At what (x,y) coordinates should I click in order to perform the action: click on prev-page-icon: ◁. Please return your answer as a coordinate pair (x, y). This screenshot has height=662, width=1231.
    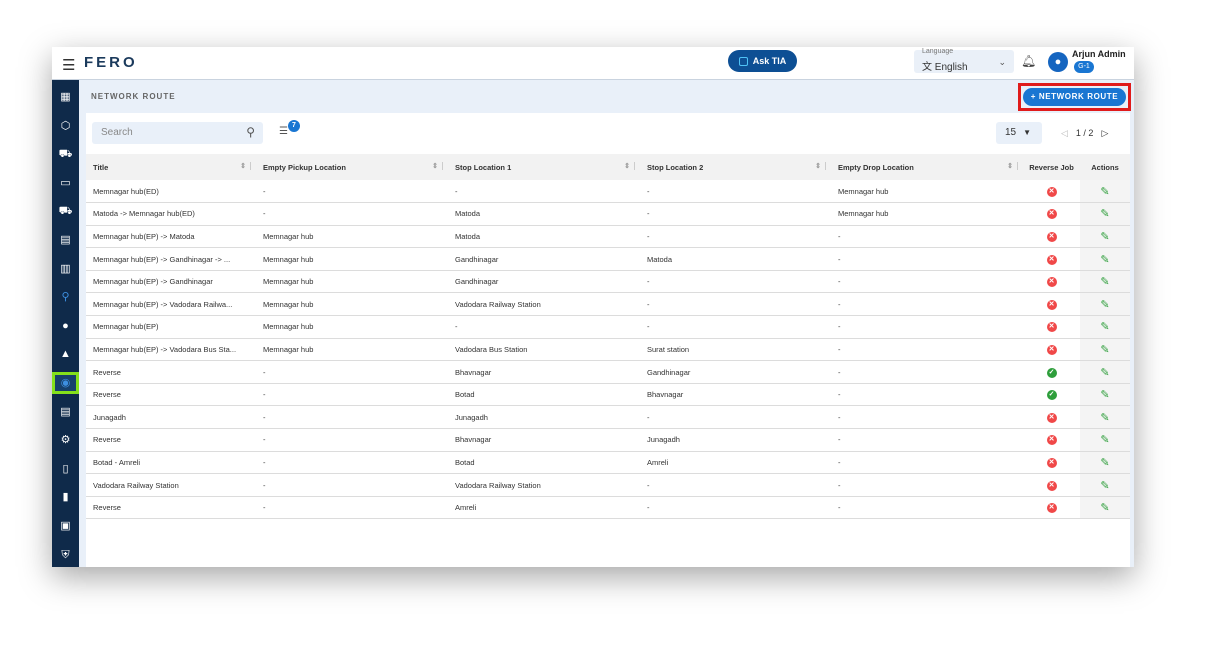
    Looking at the image, I should click on (1064, 133).